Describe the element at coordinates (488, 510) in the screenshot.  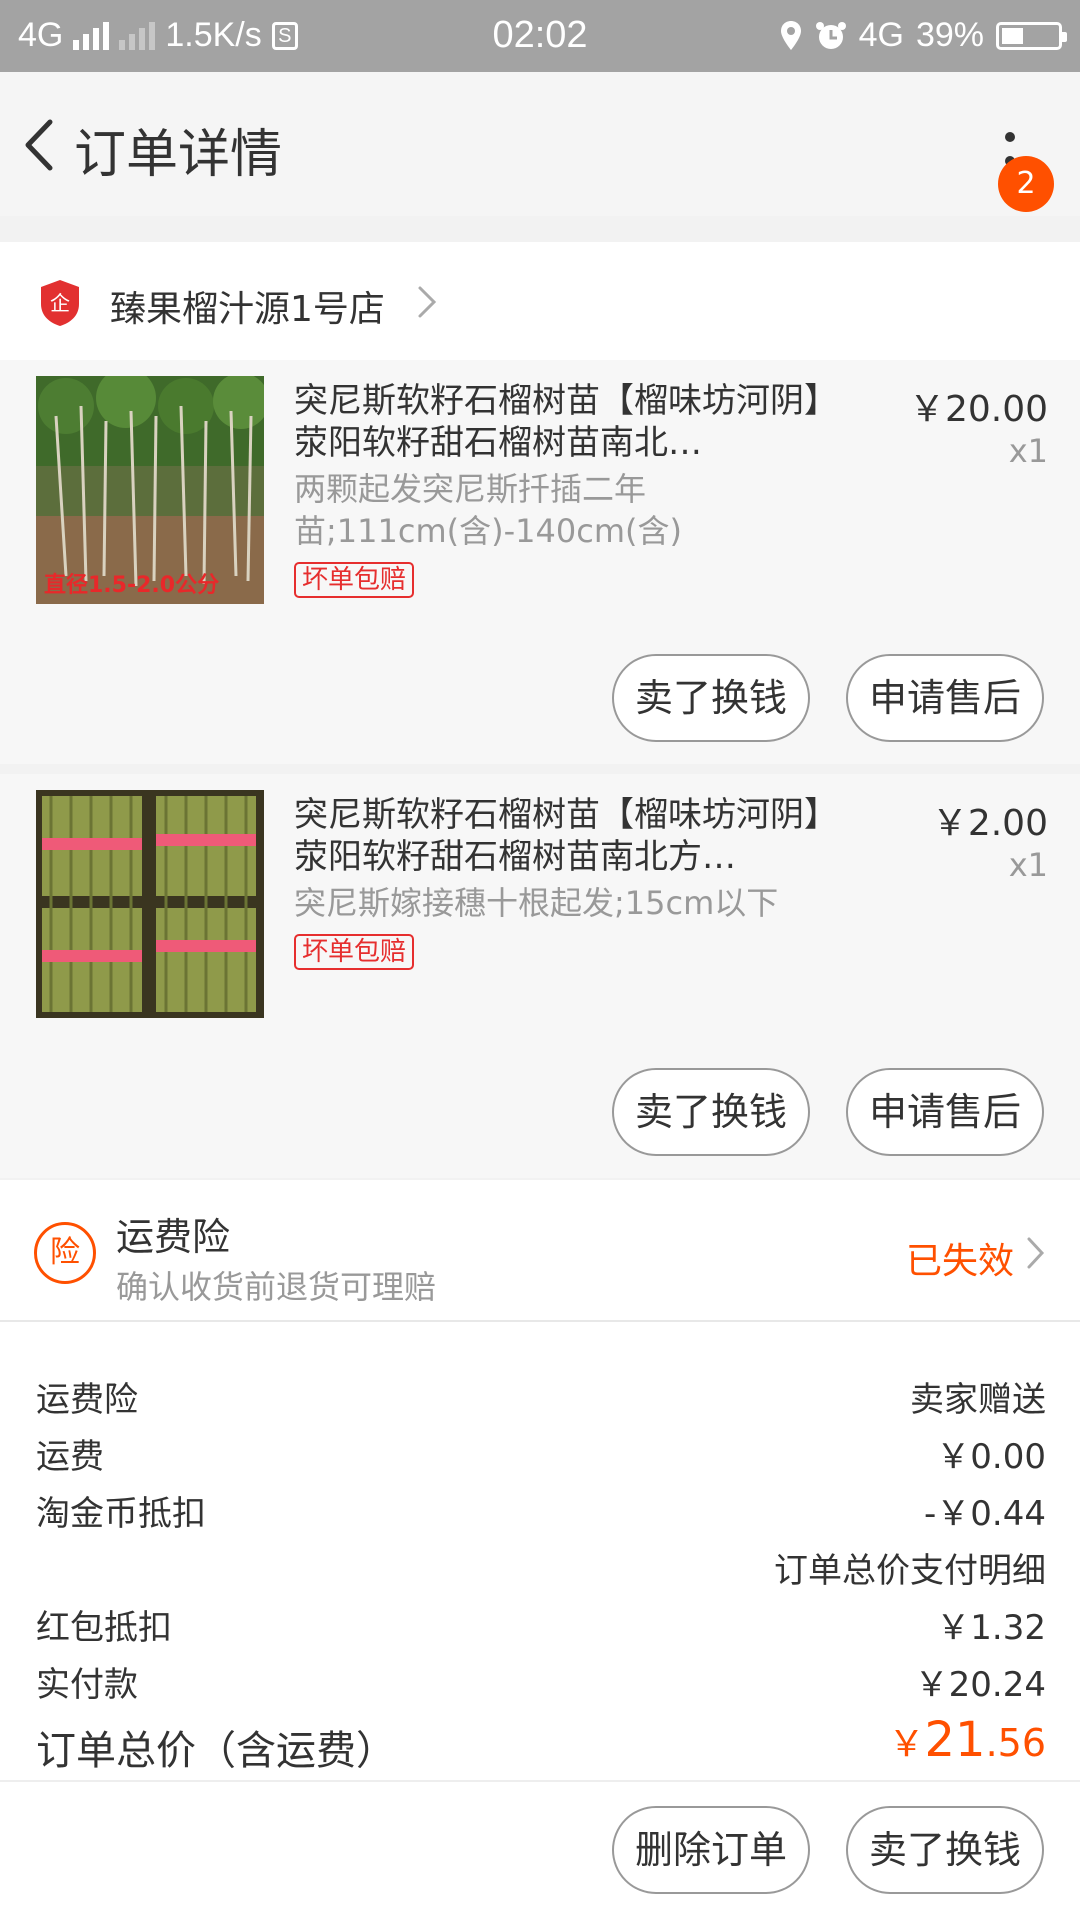
I see `item-sku: 两颗起发突尼斯扦插二年苗;111cm(含)-140cm(含)` at that location.